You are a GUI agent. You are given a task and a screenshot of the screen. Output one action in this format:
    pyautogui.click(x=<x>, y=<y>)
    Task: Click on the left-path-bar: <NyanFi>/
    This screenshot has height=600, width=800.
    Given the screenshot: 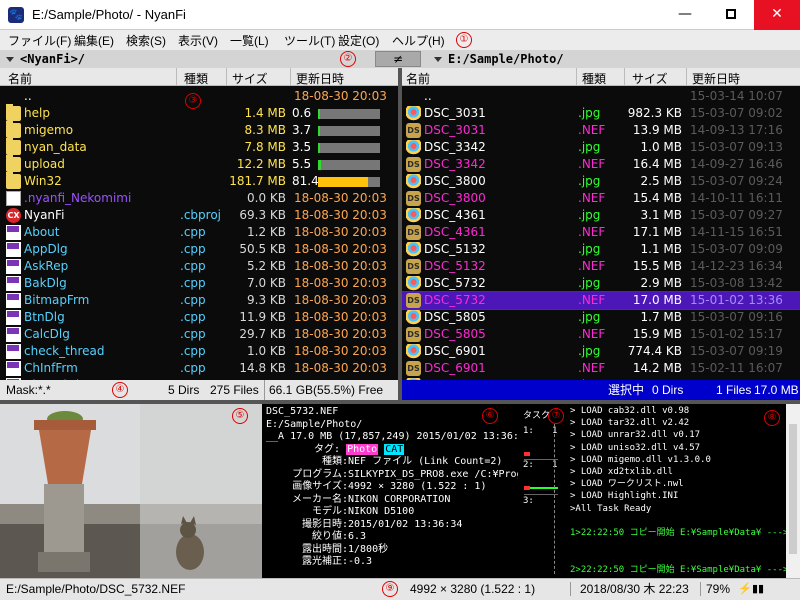 What is the action you would take?
    pyautogui.click(x=186, y=59)
    